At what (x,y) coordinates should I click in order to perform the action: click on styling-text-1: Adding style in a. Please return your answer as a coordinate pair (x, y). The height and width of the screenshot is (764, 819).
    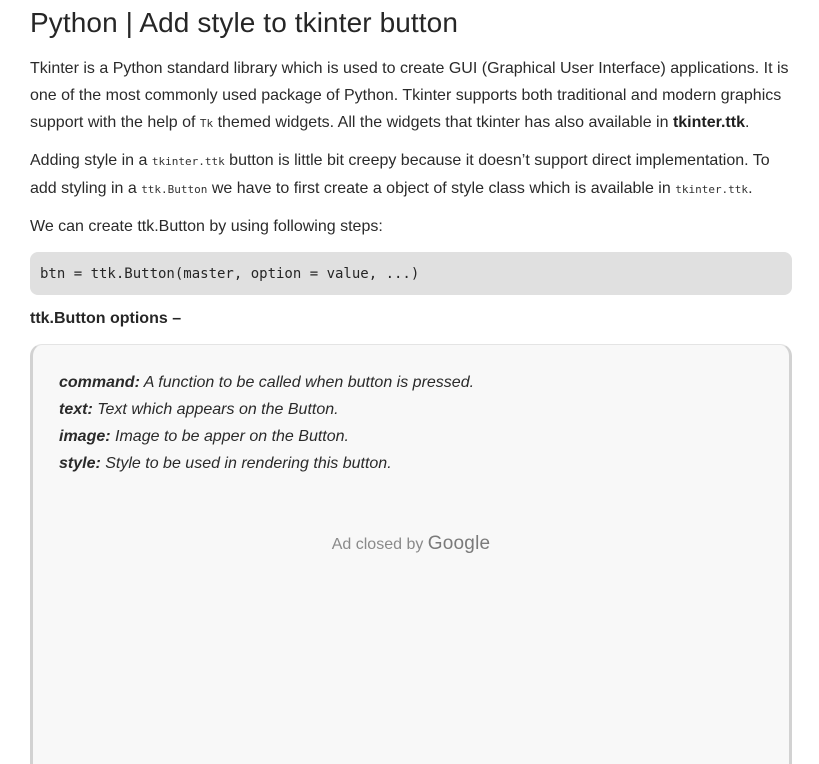
    Looking at the image, I should click on (91, 160).